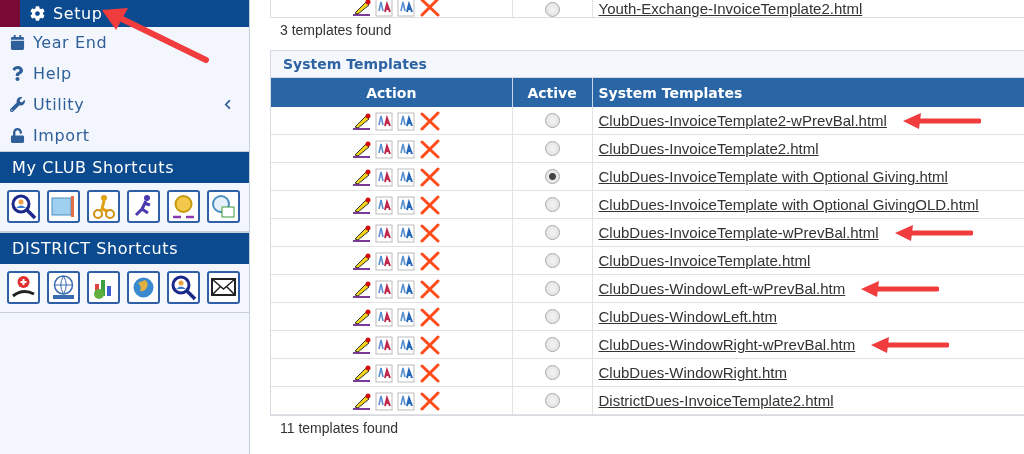  Describe the element at coordinates (552, 92) in the screenshot. I see `column-header: Active` at that location.